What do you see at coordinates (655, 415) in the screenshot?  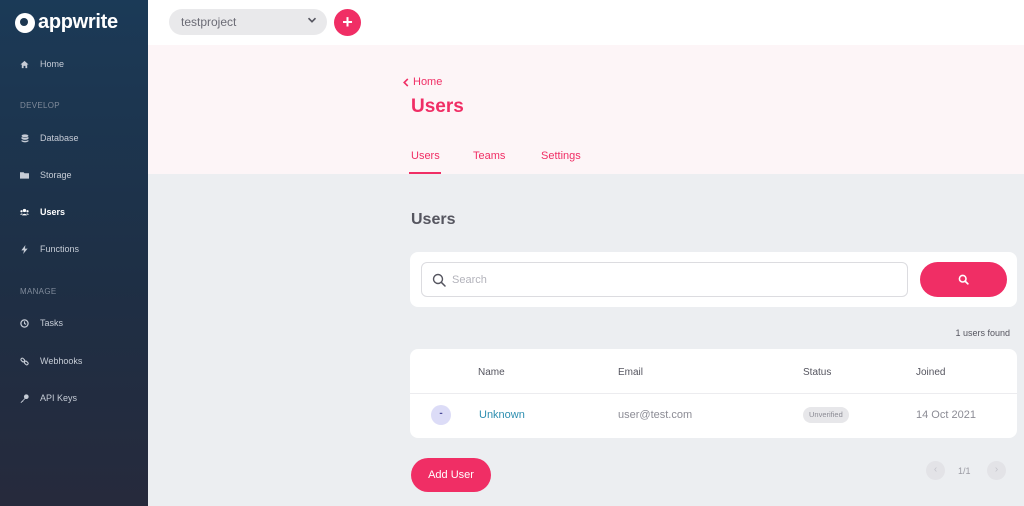 I see `user-email: user@test.com` at bounding box center [655, 415].